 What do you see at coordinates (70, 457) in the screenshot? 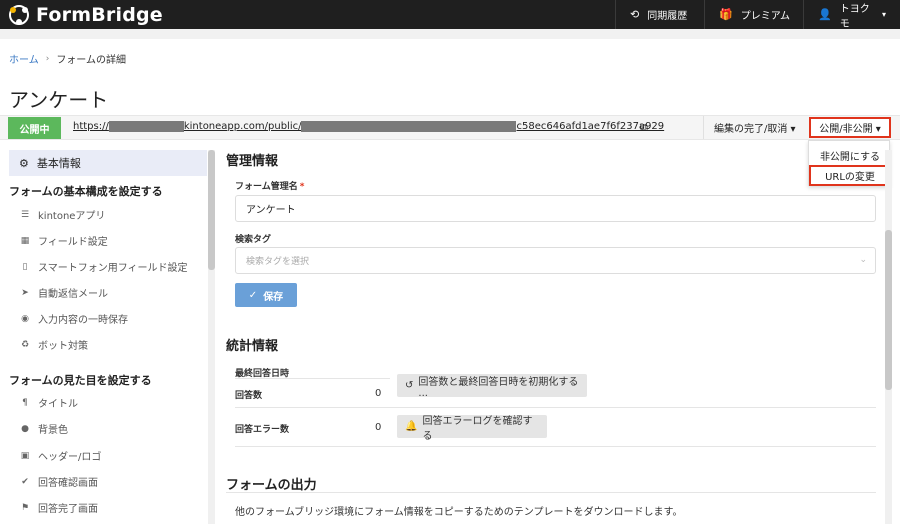
I see `sidebar-item-label: ヘッダー/ロゴ` at bounding box center [70, 457].